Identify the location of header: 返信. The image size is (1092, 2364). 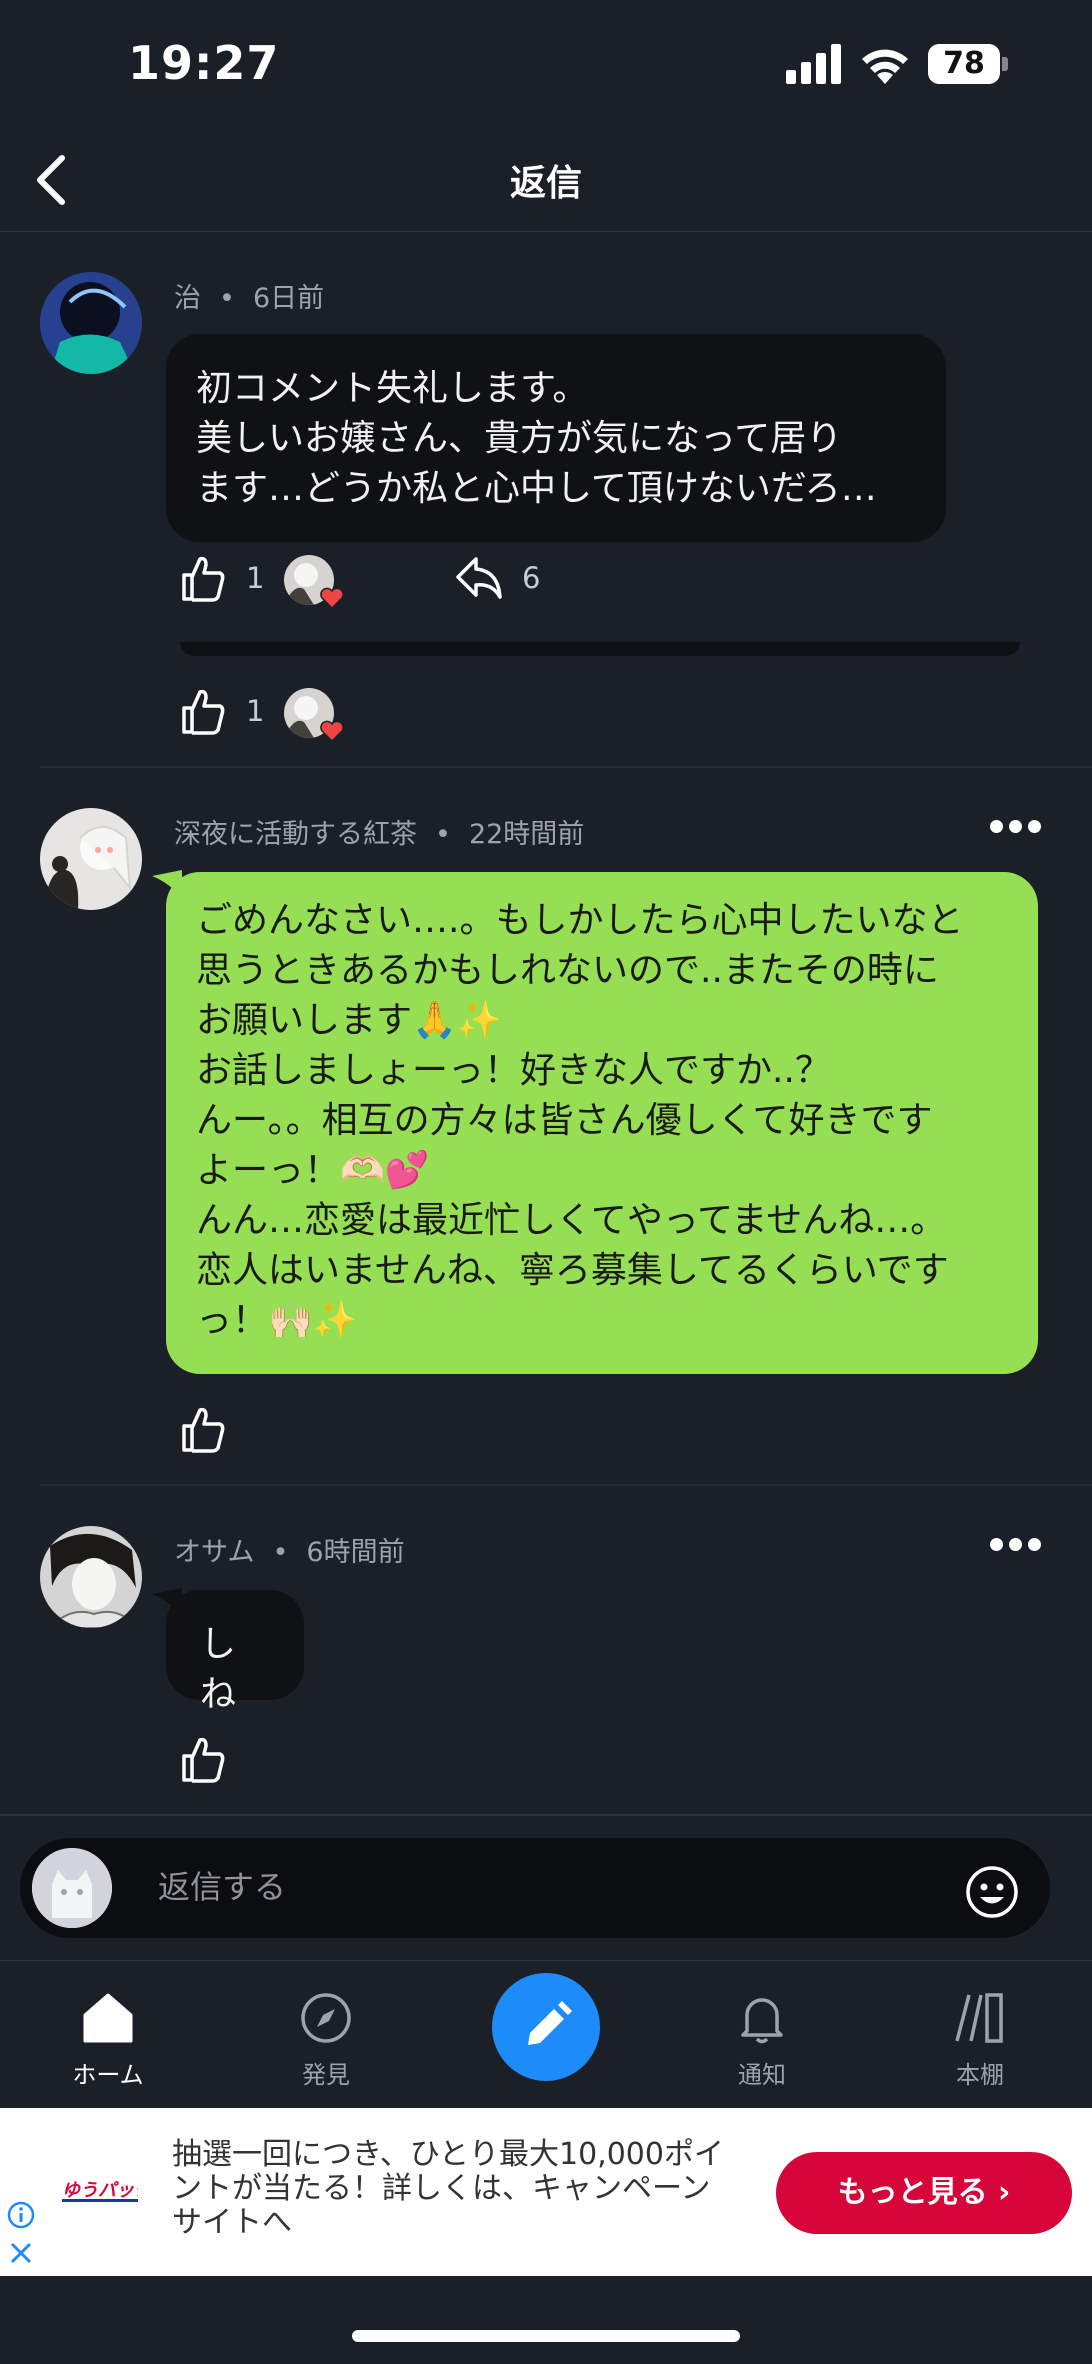
(546, 181).